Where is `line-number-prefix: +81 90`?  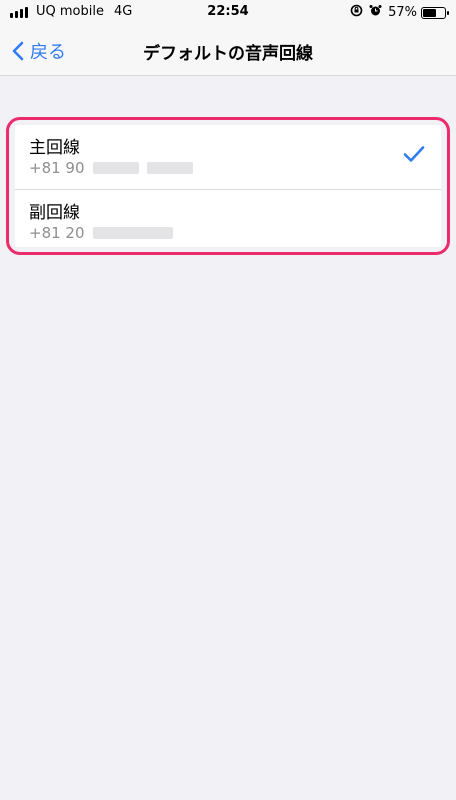
line-number-prefix: +81 90 is located at coordinates (57, 168).